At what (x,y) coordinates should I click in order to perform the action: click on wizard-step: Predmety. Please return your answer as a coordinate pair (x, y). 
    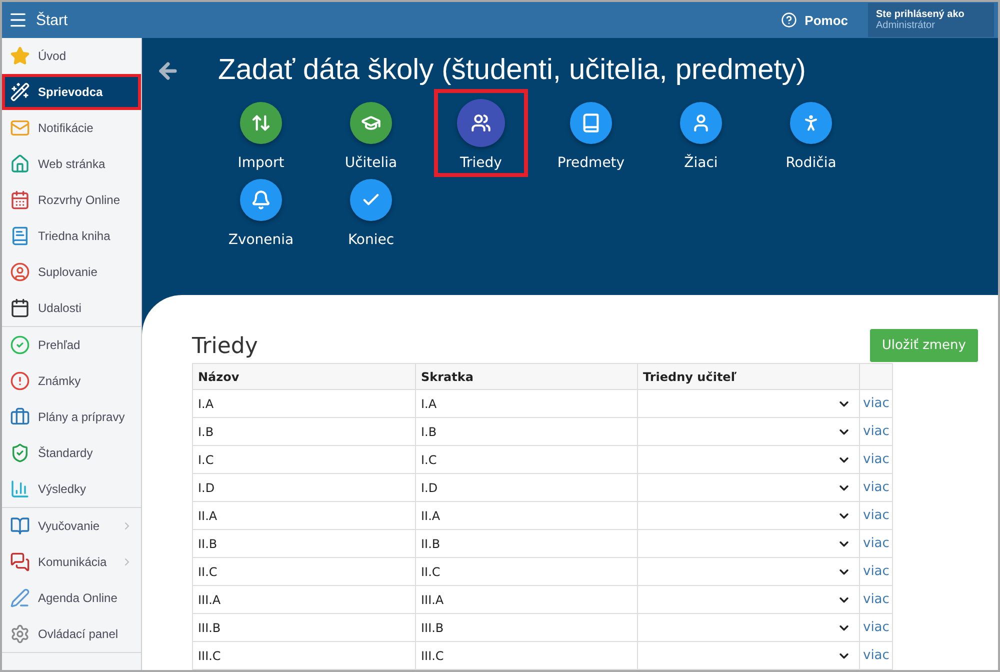
    Looking at the image, I should click on (591, 133).